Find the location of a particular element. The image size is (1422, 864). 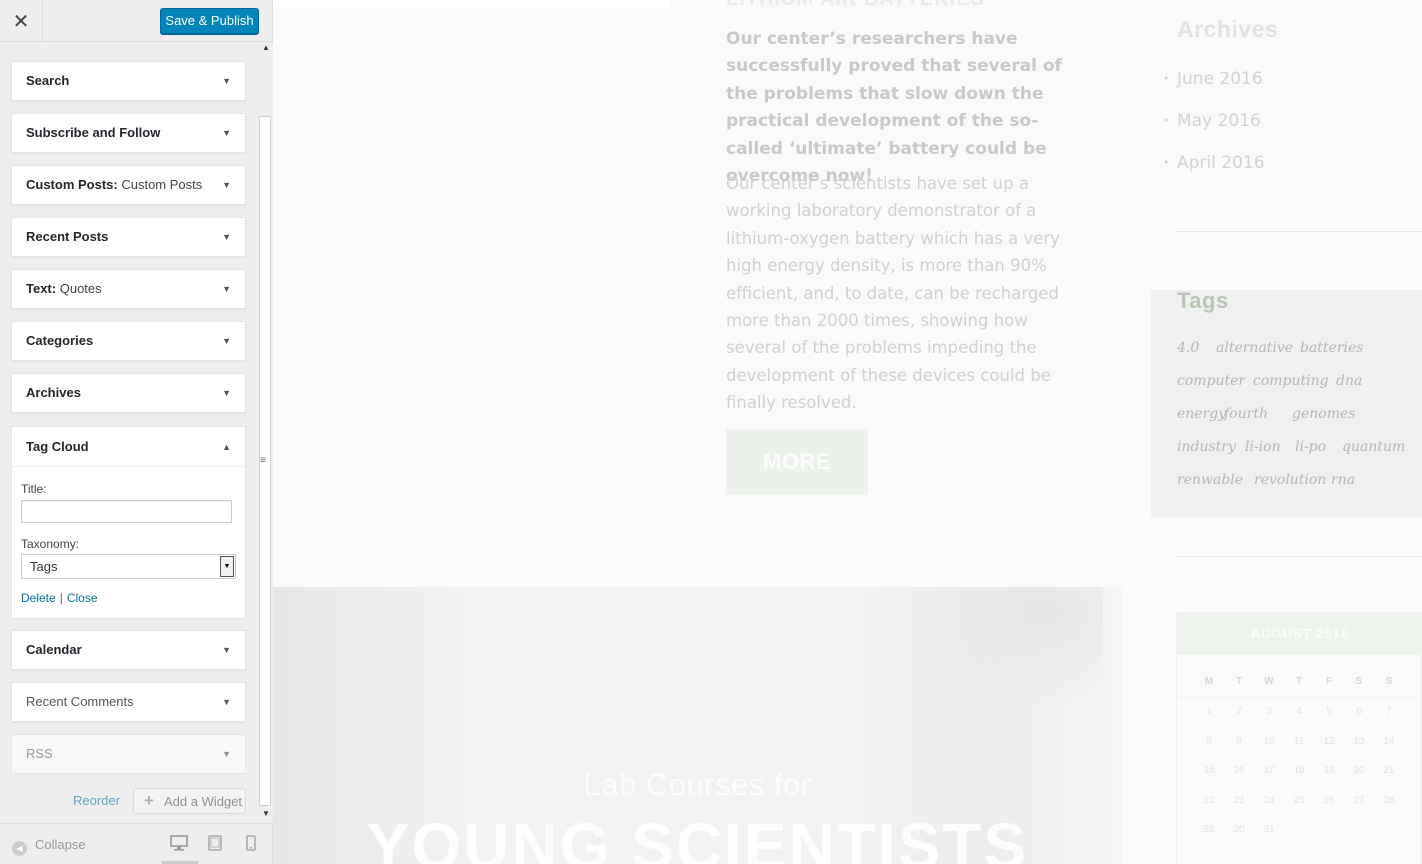

calendar-day: 7 is located at coordinates (1389, 711).